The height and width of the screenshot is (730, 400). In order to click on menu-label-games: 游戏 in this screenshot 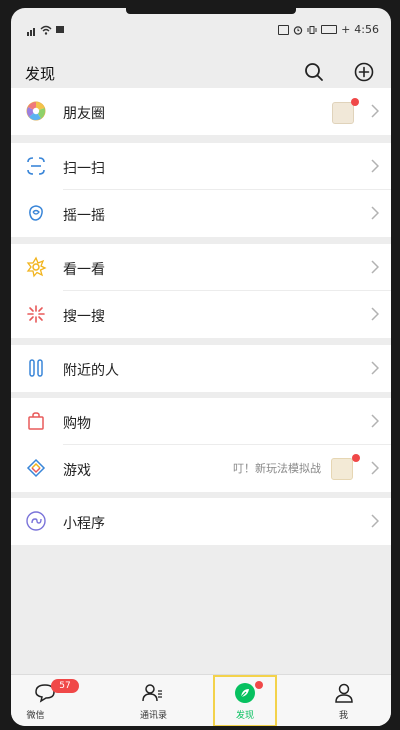, I will do `click(77, 471)`.